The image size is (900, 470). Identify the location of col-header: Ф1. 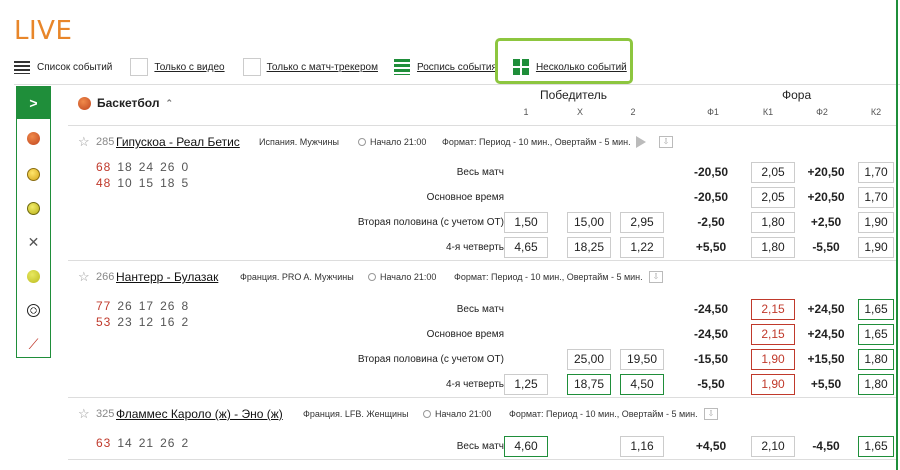
(713, 112).